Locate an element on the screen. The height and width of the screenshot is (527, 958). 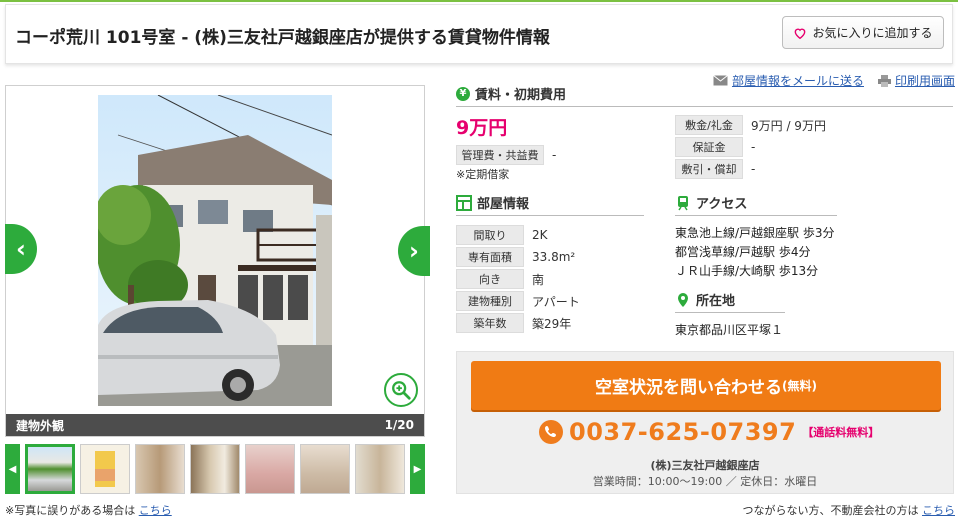
access-line-3: ＪＲ山手線/大崎駅 歩13分 is located at coordinates (747, 271).